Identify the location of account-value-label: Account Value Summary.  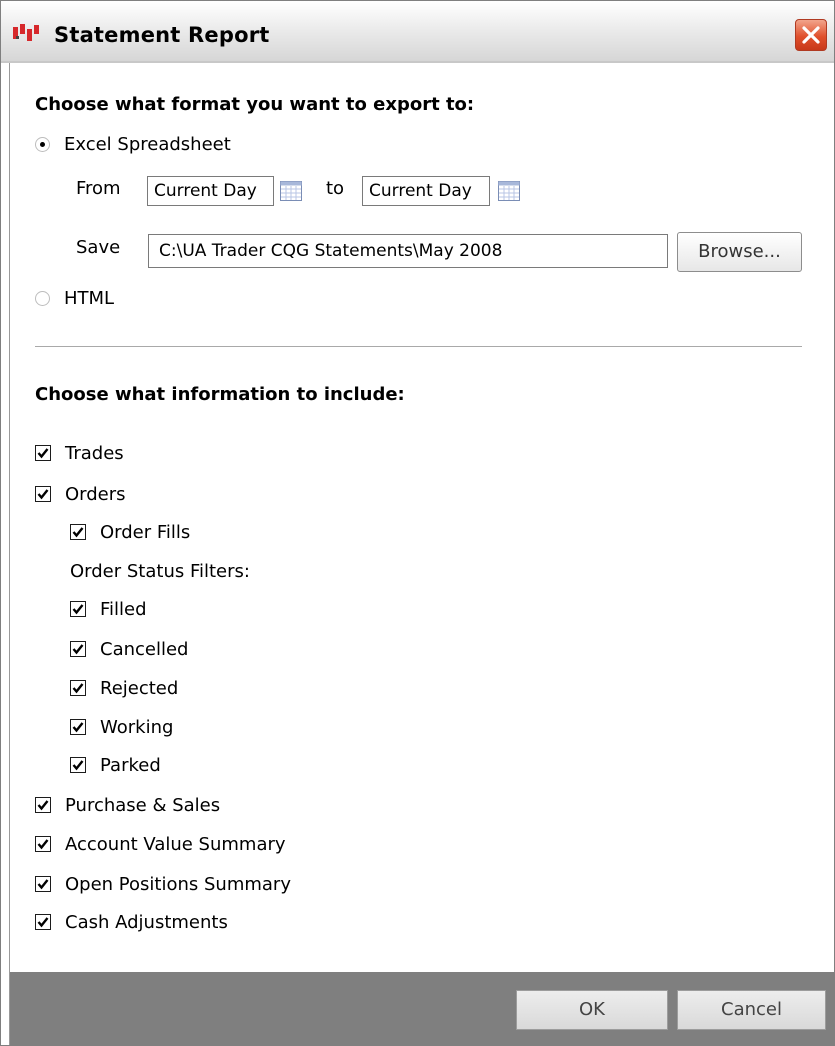
(175, 844).